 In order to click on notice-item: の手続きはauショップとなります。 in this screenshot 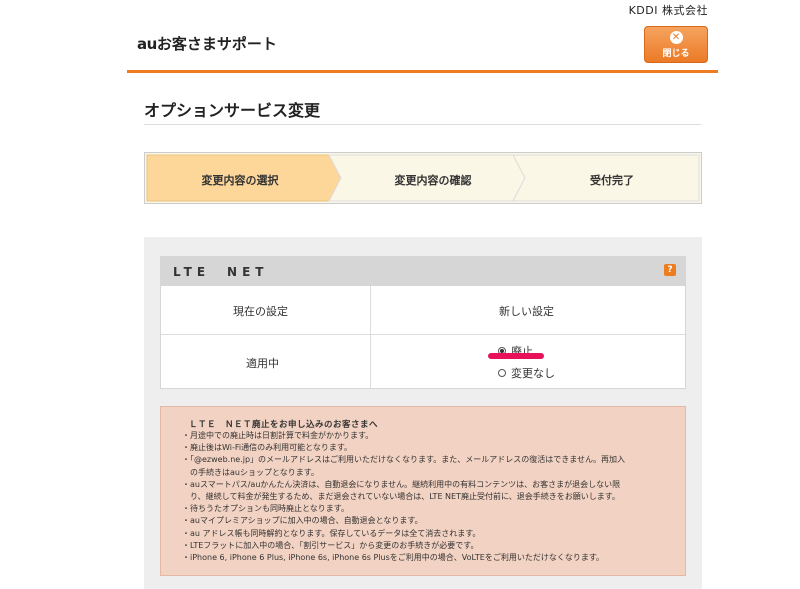, I will do `click(250, 472)`.